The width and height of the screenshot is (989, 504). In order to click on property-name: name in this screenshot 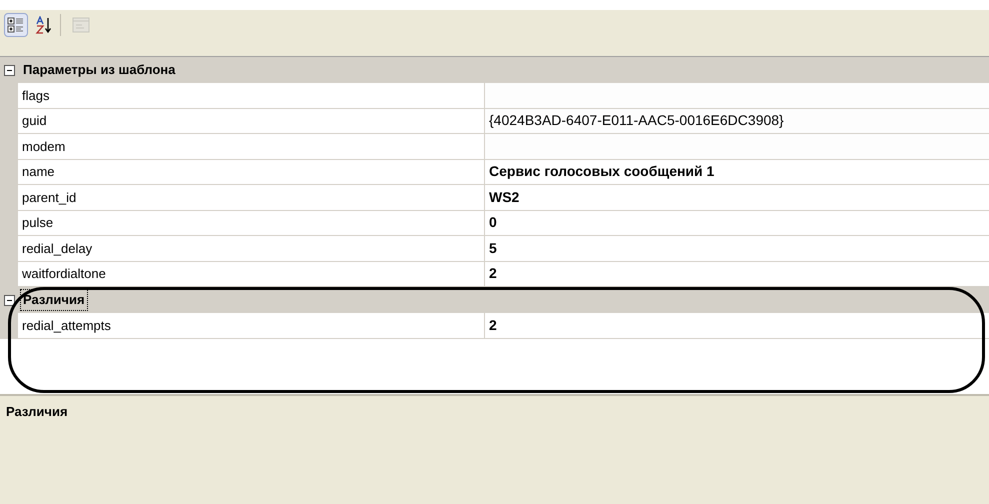, I will do `click(251, 172)`.